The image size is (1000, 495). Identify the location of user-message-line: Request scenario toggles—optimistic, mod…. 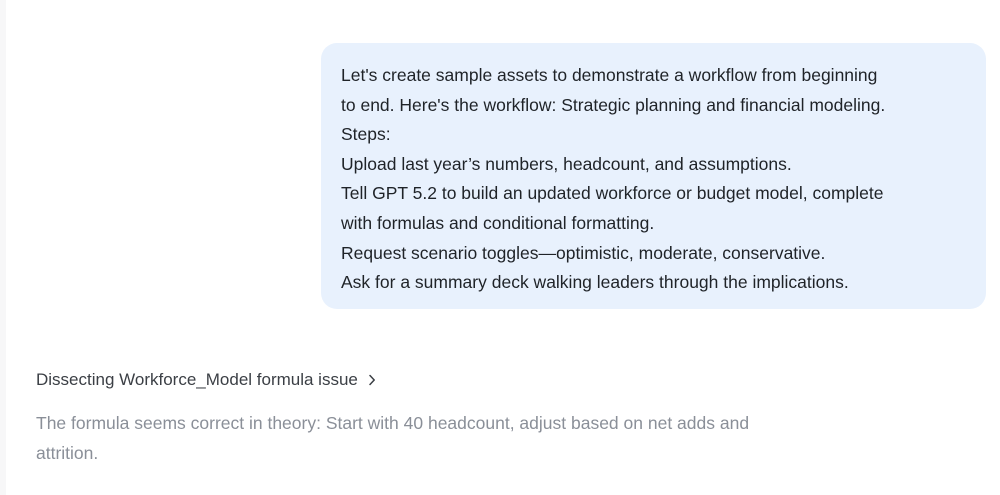
(583, 252).